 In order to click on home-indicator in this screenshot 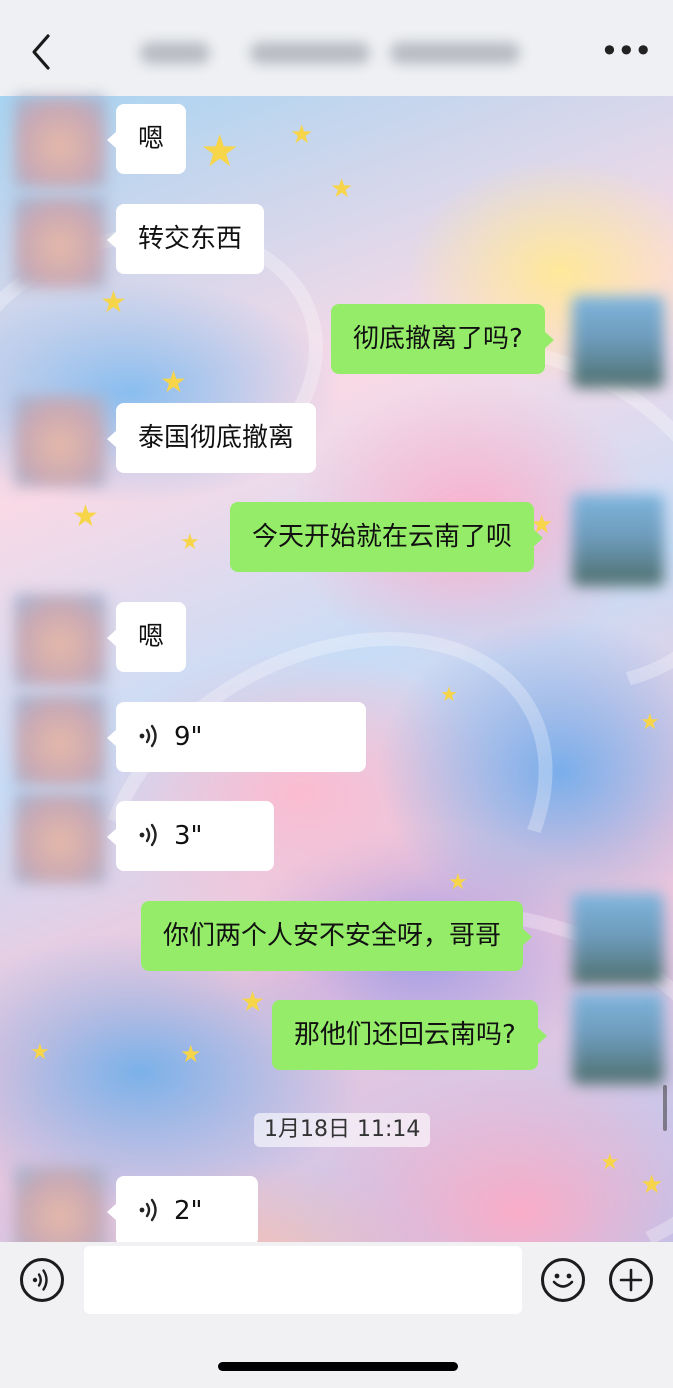, I will do `click(338, 1366)`.